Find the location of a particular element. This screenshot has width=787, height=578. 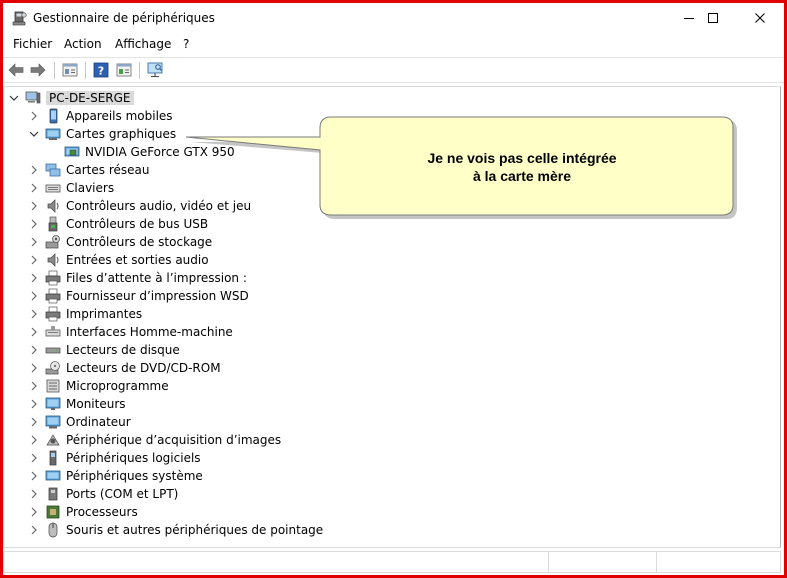

tree-category-controleurs-audio: Contrôleurs audio, vidéo et jeu is located at coordinates (139, 206).